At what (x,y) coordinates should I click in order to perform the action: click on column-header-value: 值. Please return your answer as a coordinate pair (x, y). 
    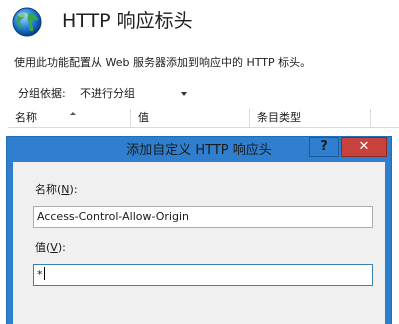
    Looking at the image, I should click on (190, 118).